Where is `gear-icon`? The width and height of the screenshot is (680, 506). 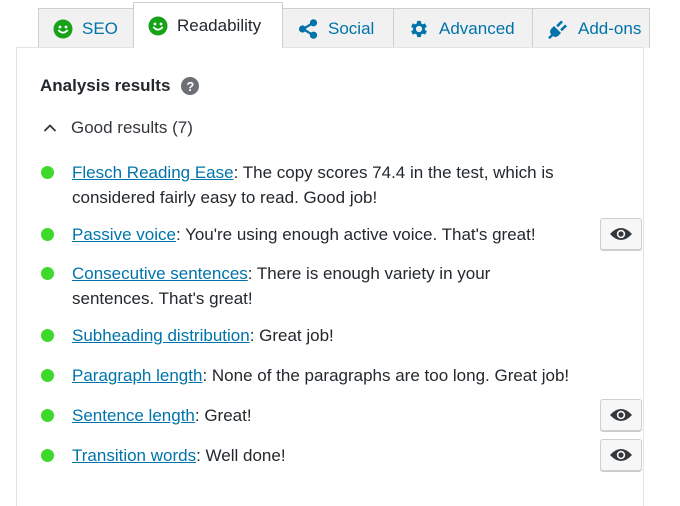
gear-icon is located at coordinates (419, 29).